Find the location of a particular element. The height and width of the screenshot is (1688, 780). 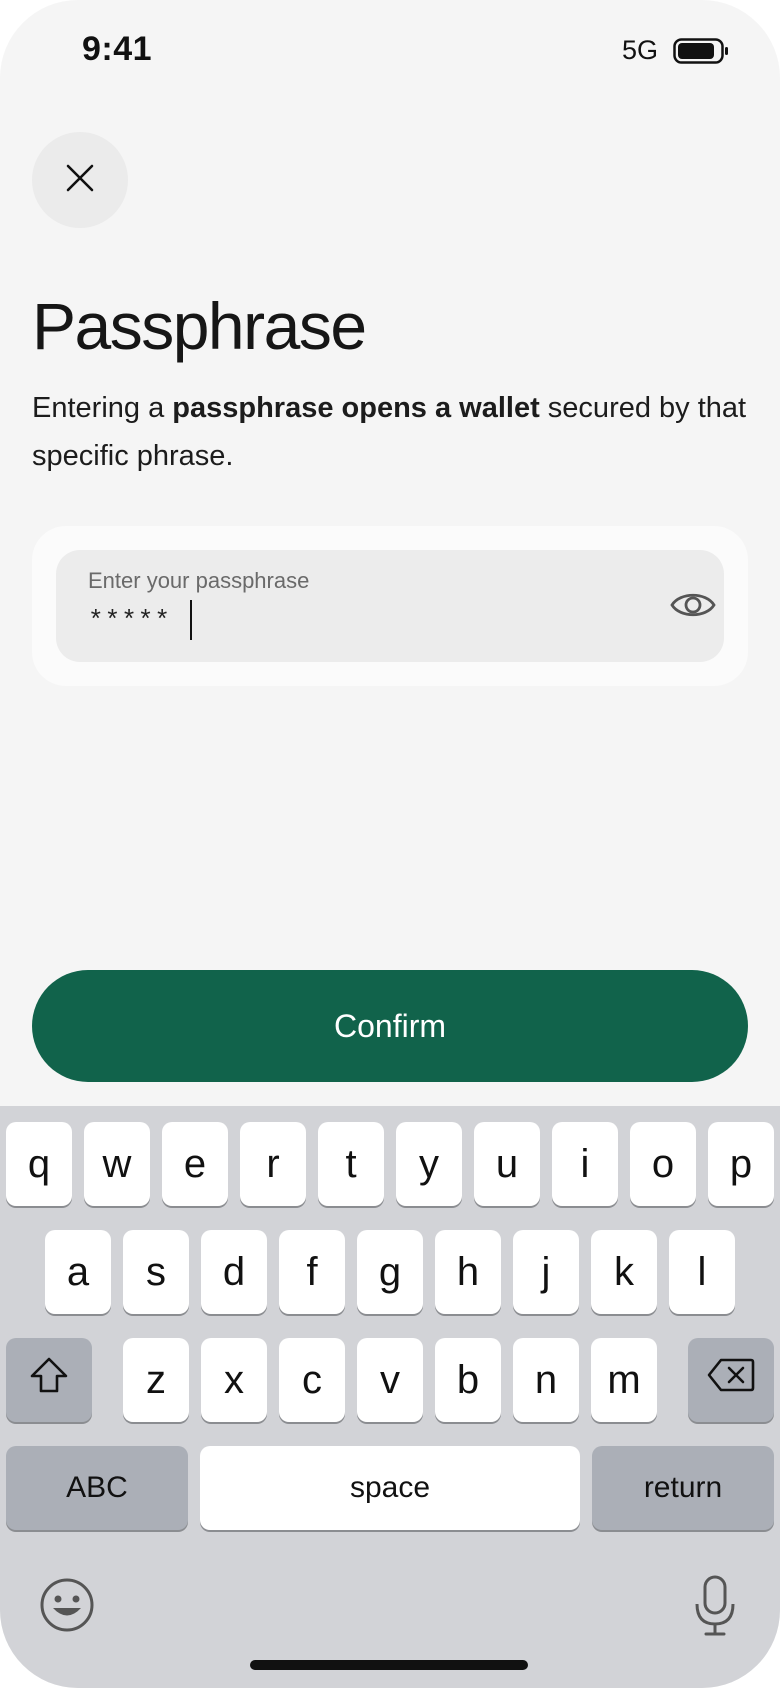

close-button is located at coordinates (80, 180).